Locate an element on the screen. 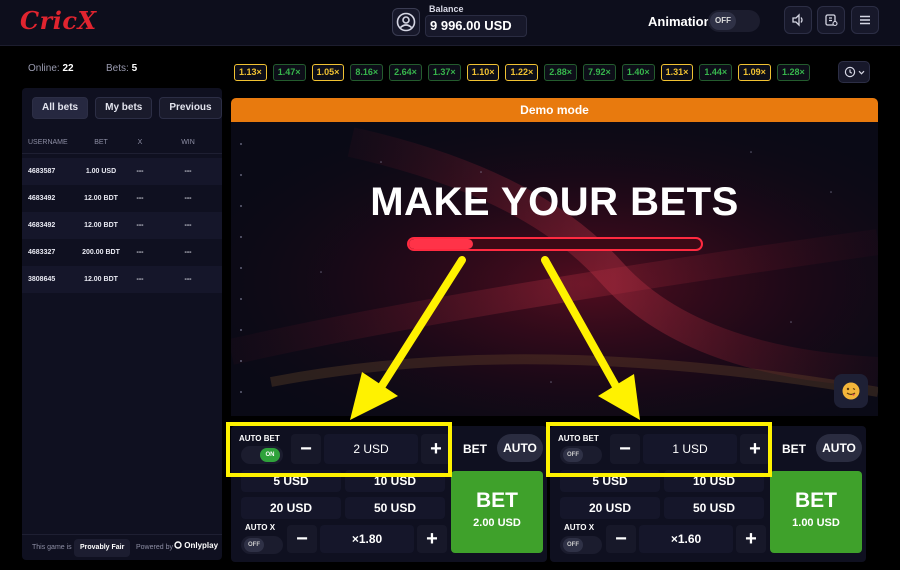 This screenshot has width=900, height=570. provider-logo: Onlyplay is located at coordinates (196, 545).